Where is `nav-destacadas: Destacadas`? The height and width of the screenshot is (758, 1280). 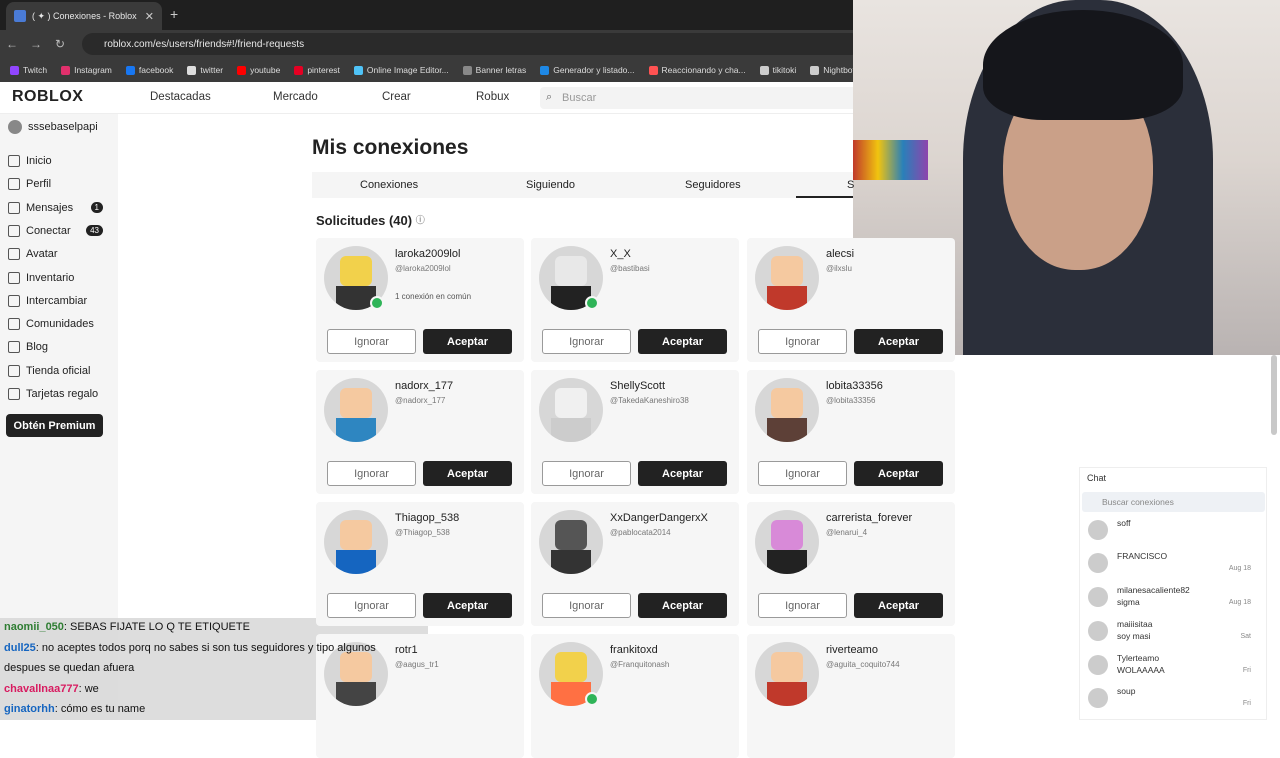 nav-destacadas: Destacadas is located at coordinates (180, 97).